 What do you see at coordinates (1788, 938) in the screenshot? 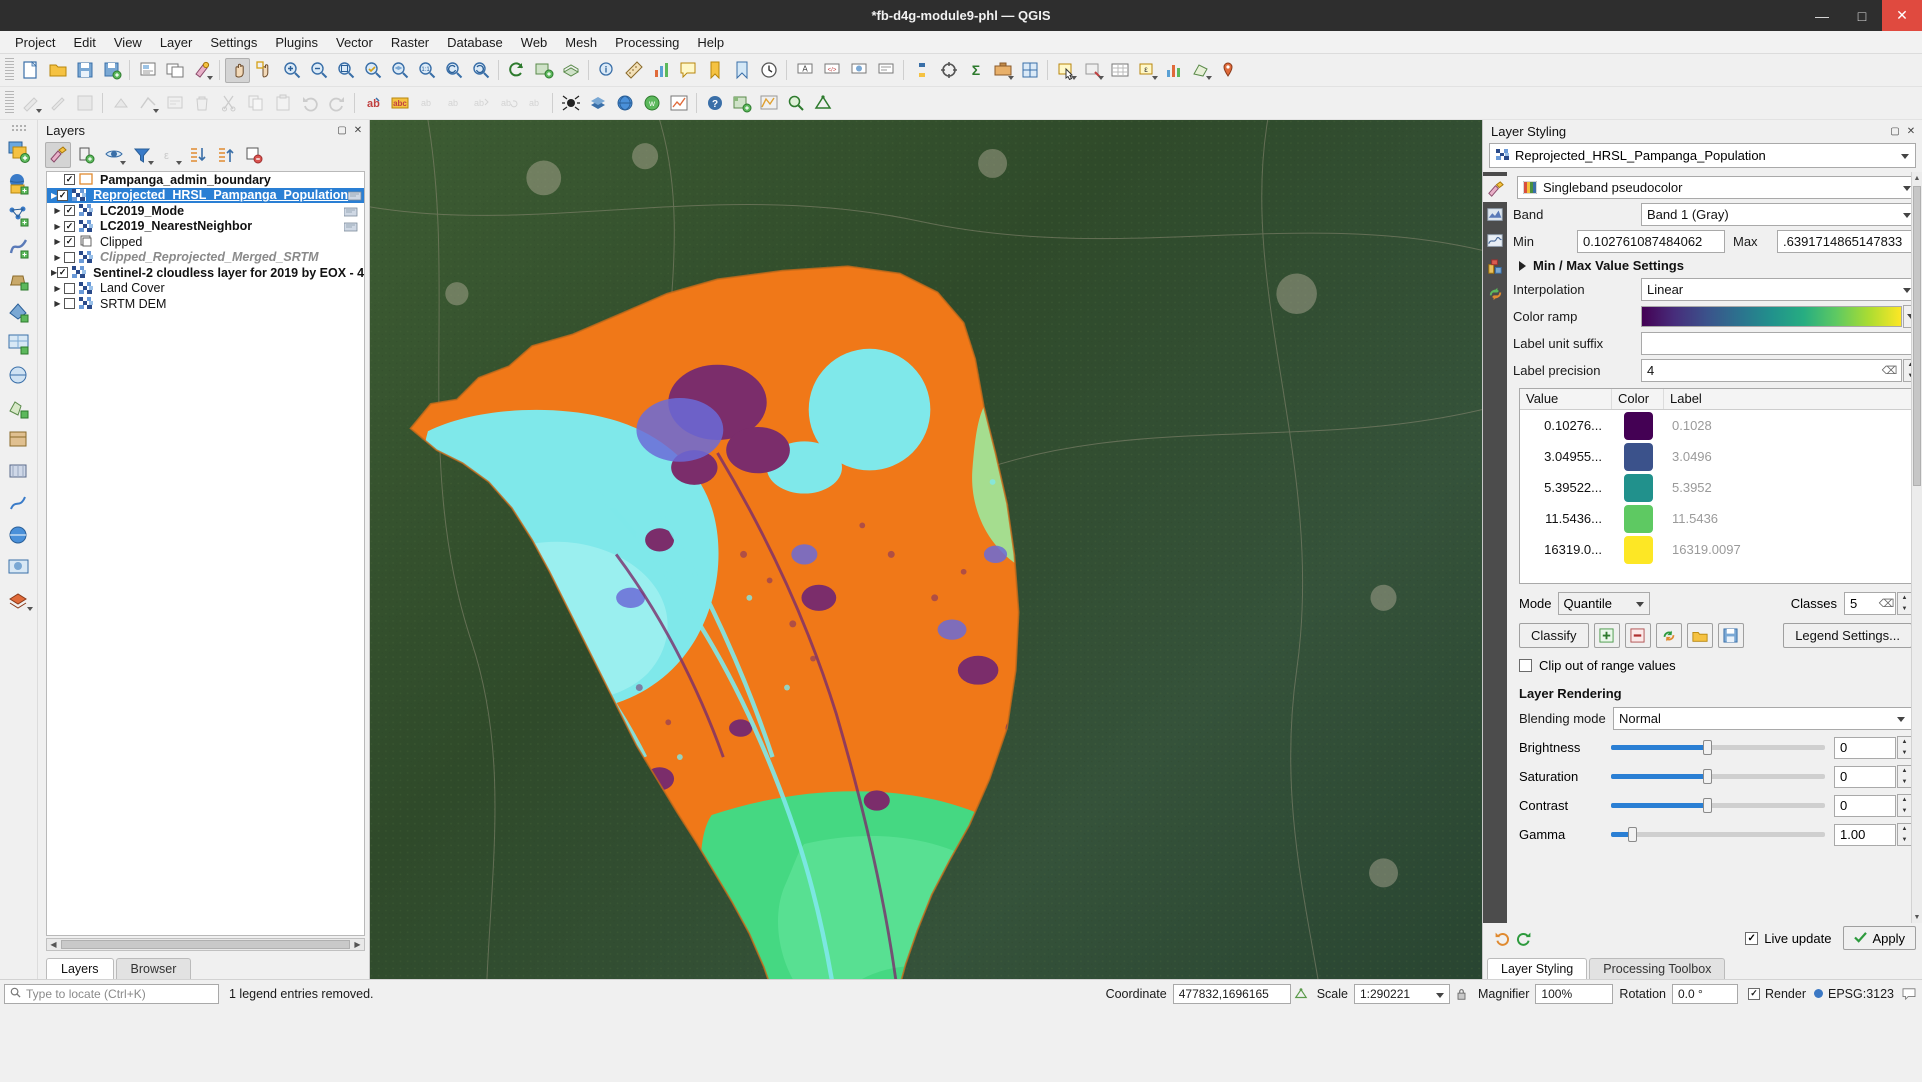
I see `live-update-checkbox-row: ✓ Live update` at bounding box center [1788, 938].